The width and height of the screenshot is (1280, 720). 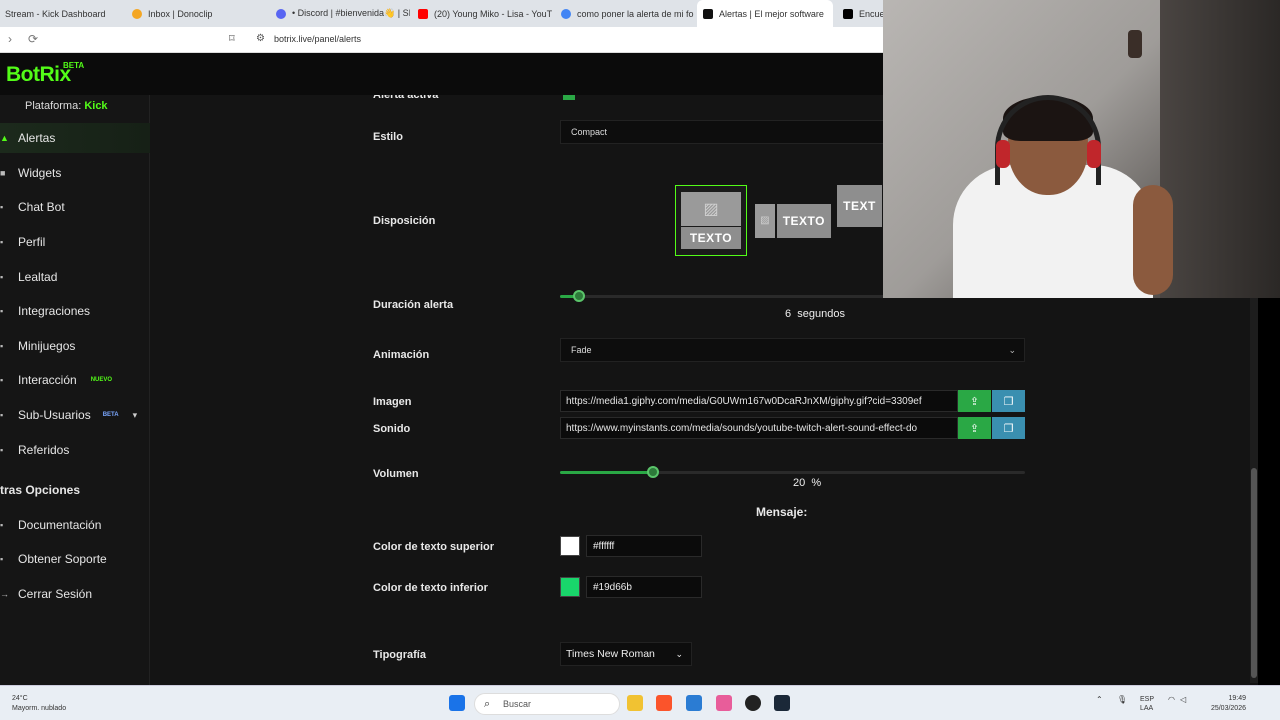 What do you see at coordinates (644, 587) in the screenshot?
I see `color-inferior-input: #19d66b` at bounding box center [644, 587].